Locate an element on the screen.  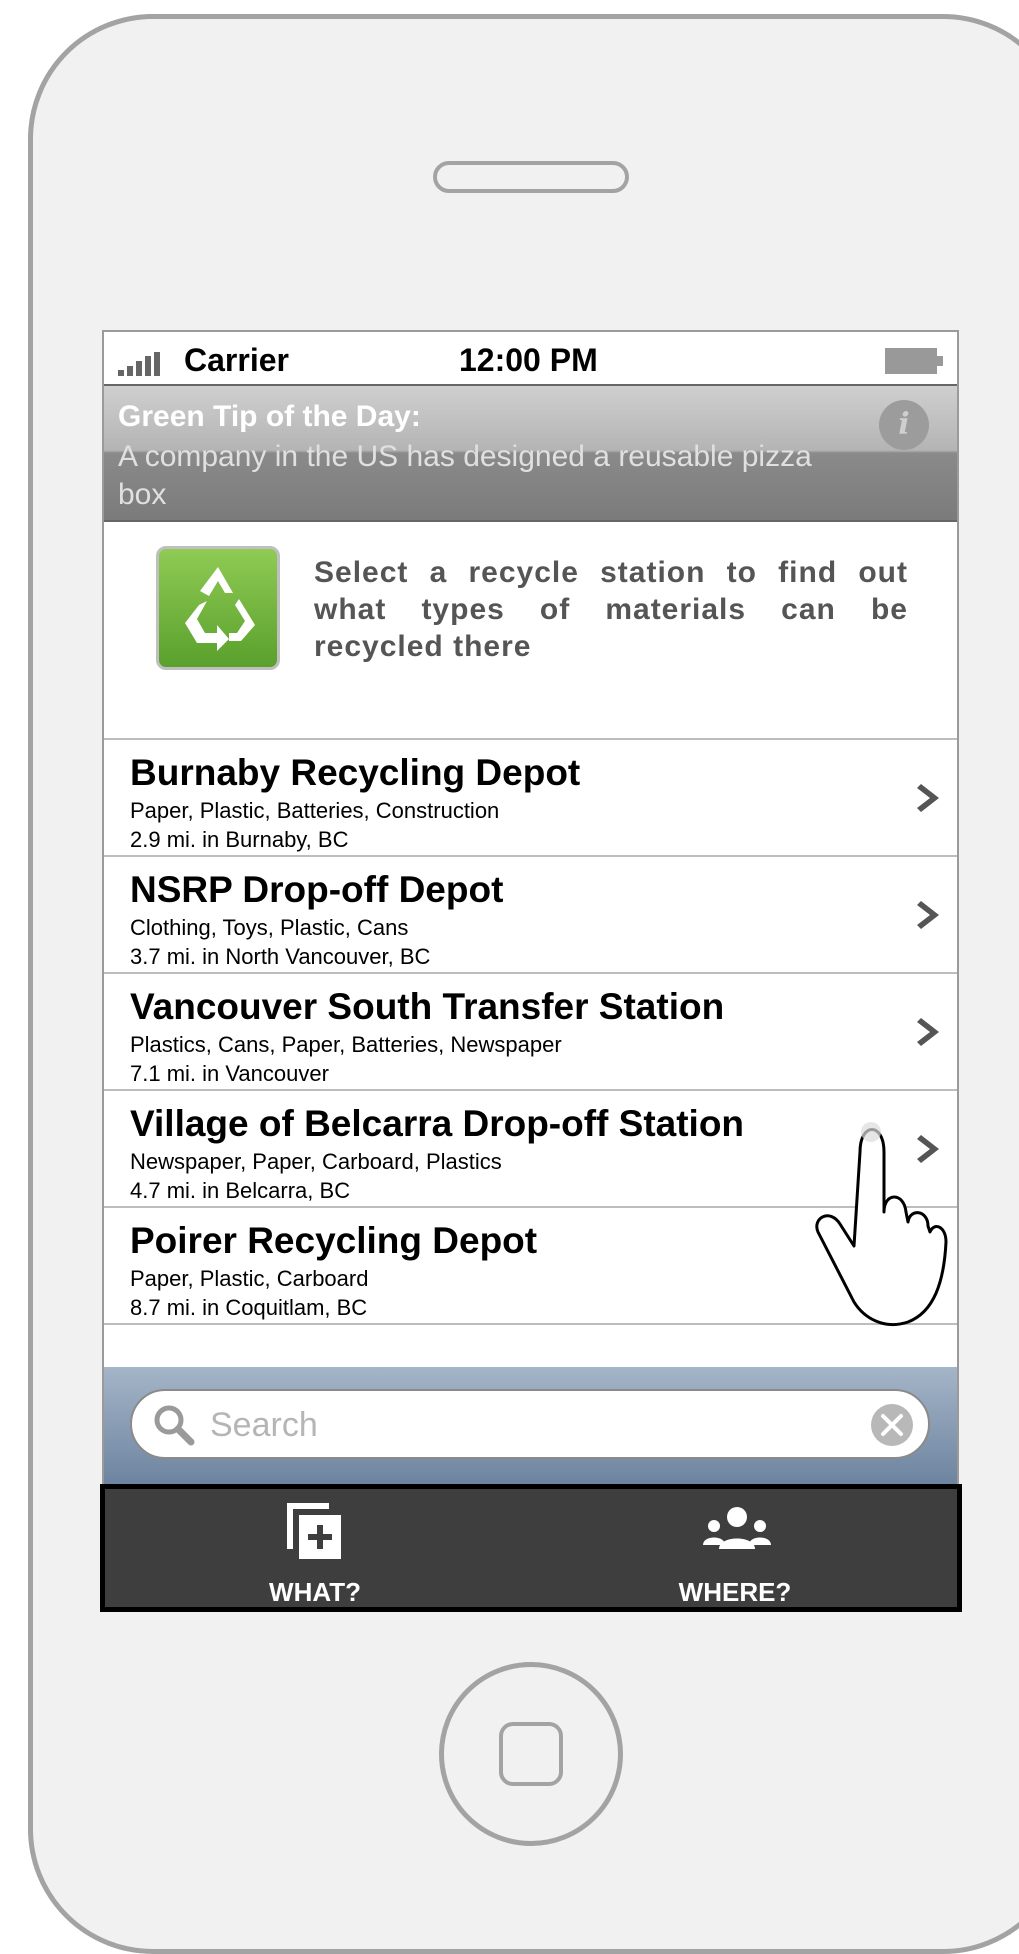
station-materials: Clothing, Toys, Plastic, Cans is located at coordinates (269, 927).